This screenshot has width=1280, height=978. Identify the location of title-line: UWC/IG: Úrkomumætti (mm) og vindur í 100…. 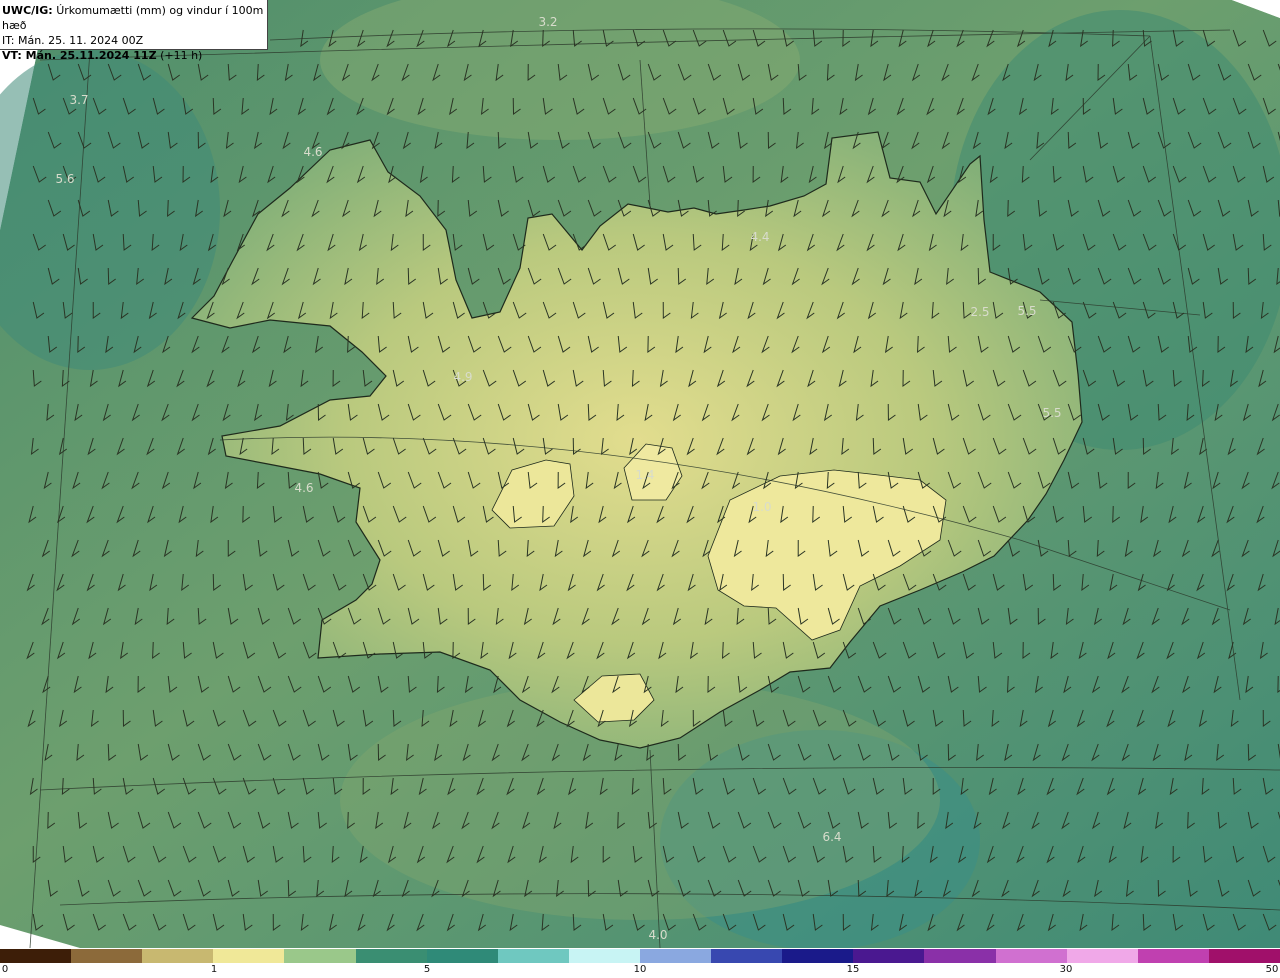
(134, 18).